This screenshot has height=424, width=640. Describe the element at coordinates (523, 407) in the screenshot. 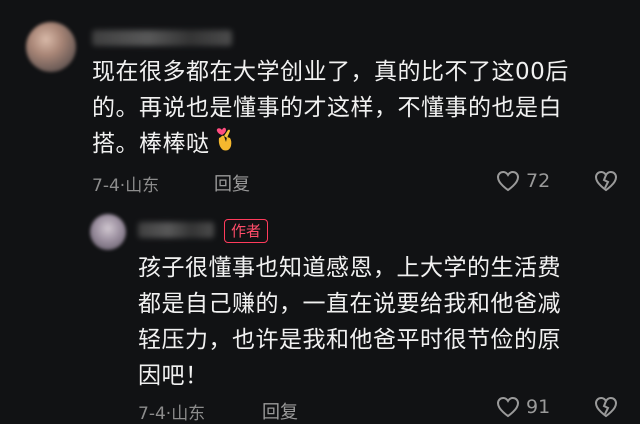

I see `like-button: 91` at that location.